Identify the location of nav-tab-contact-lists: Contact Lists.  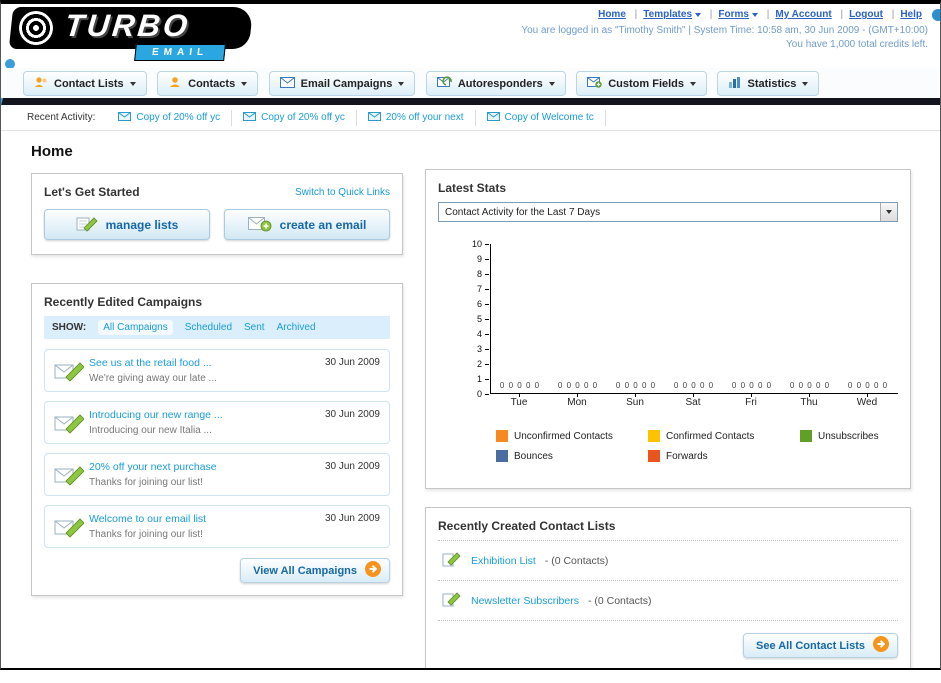
(85, 83).